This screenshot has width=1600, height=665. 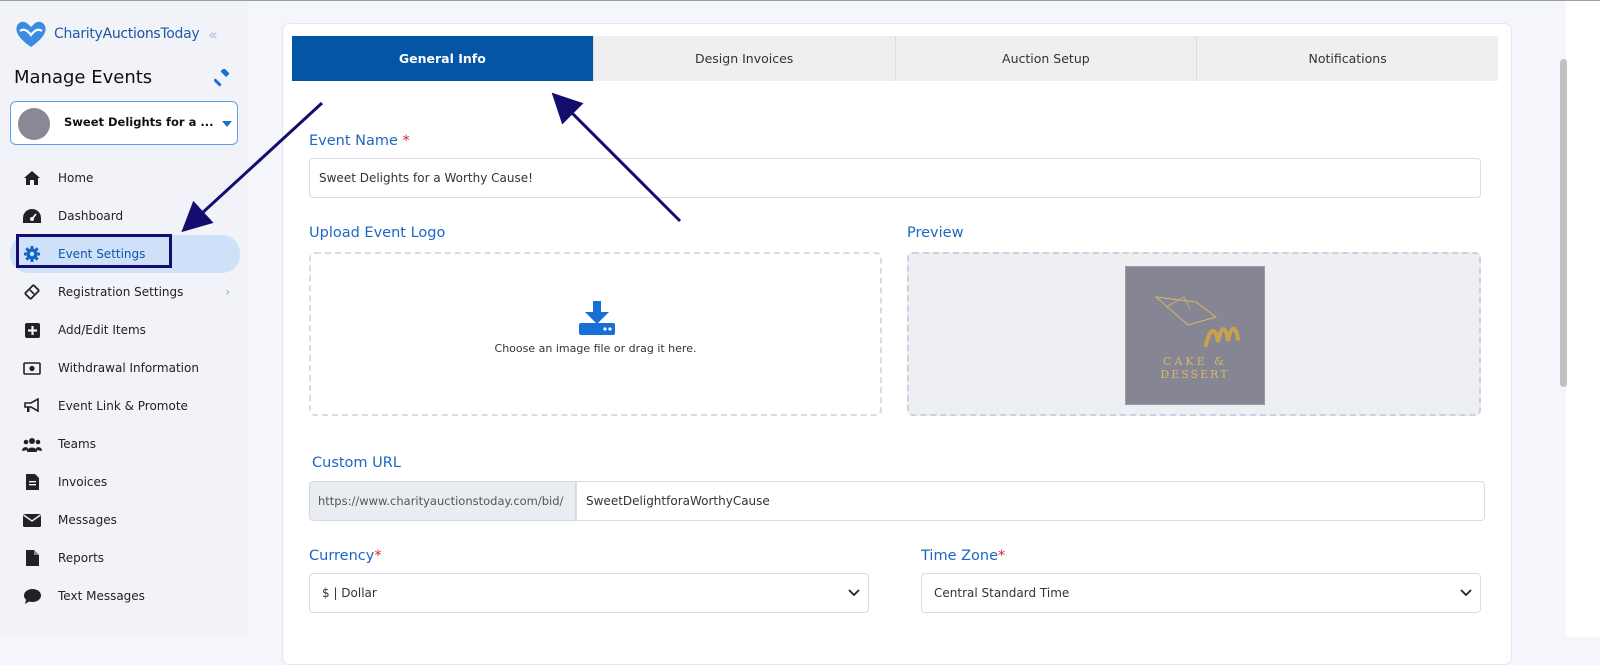 I want to click on event-avatar, so click(x=34, y=124).